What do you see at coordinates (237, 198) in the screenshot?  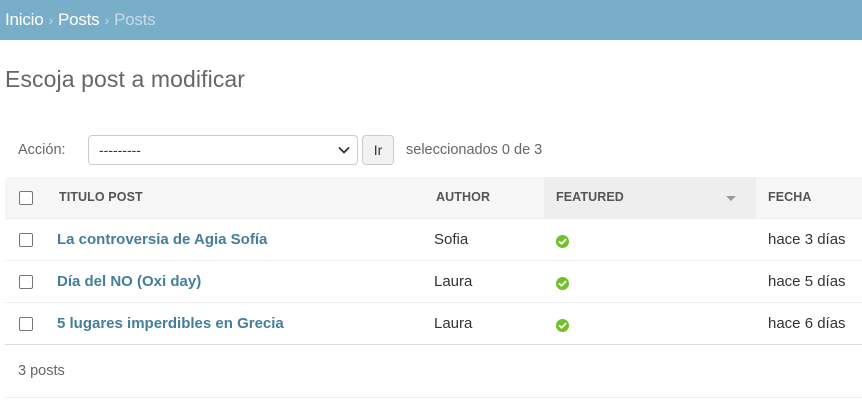 I see `column-header-title: Titulo post` at bounding box center [237, 198].